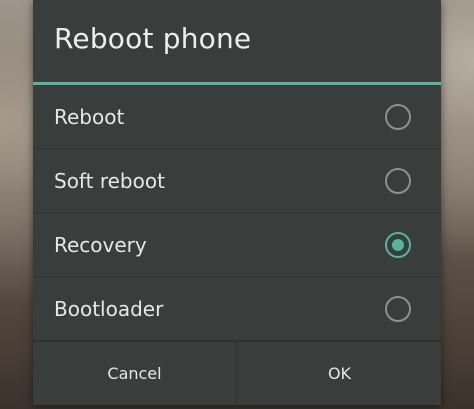 The width and height of the screenshot is (474, 409). What do you see at coordinates (89, 117) in the screenshot?
I see `option-label: Reboot` at bounding box center [89, 117].